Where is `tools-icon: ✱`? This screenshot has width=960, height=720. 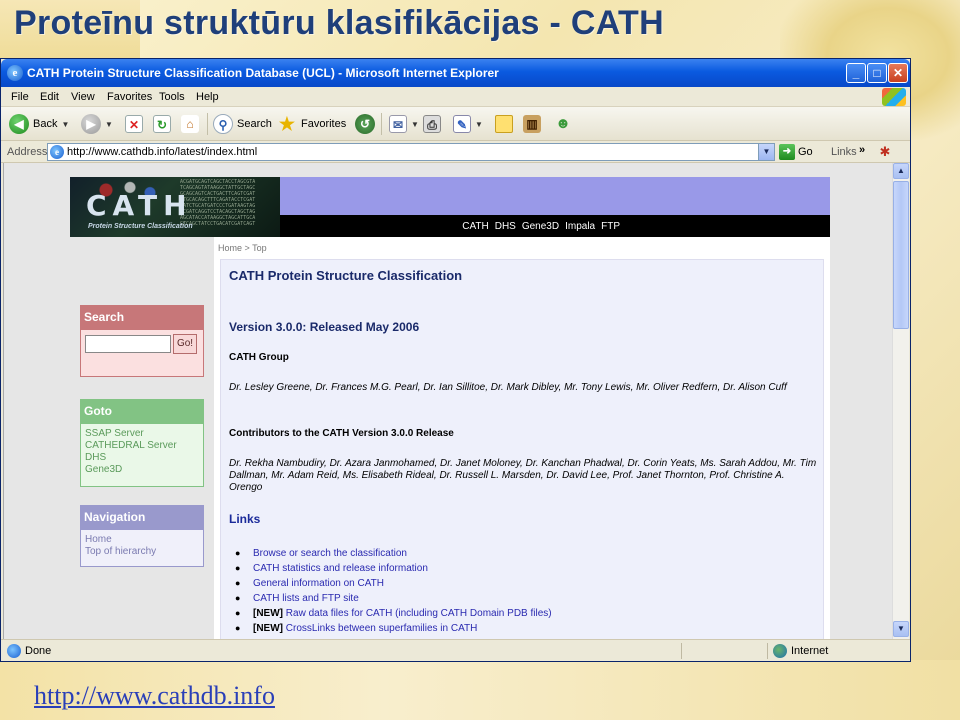
tools-icon: ✱ is located at coordinates (885, 152).